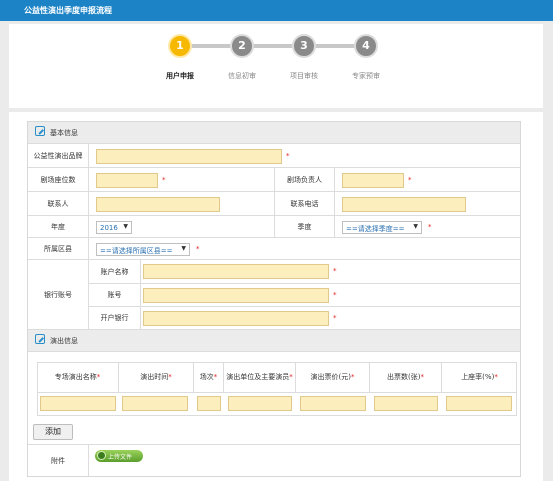  Describe the element at coordinates (58, 248) in the screenshot. I see `region-label: 所属区县` at that location.